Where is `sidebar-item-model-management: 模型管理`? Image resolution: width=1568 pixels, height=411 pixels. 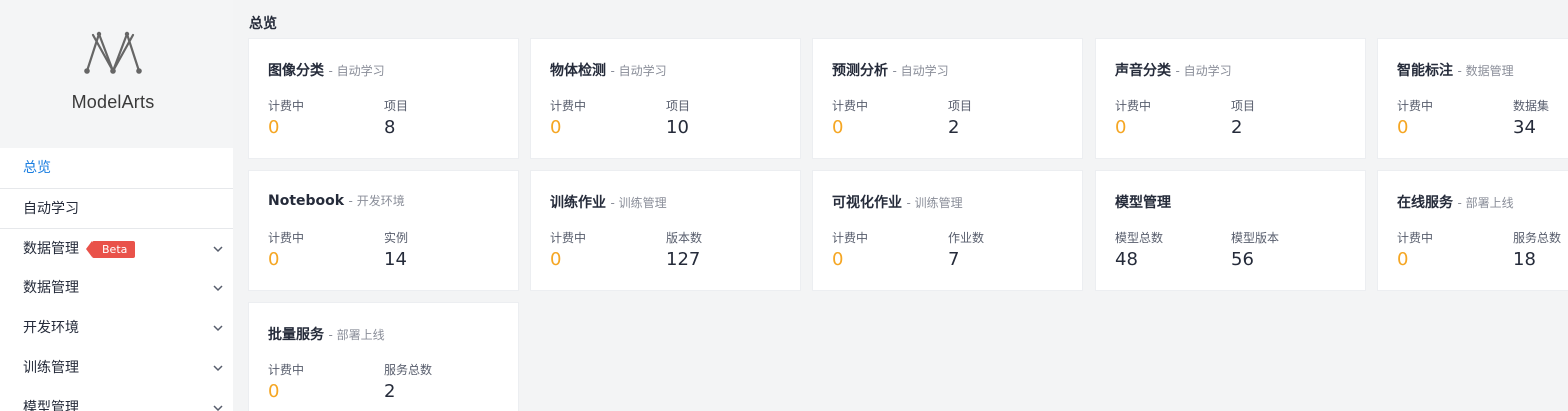
sidebar-item-model-management: 模型管理 is located at coordinates (116, 399).